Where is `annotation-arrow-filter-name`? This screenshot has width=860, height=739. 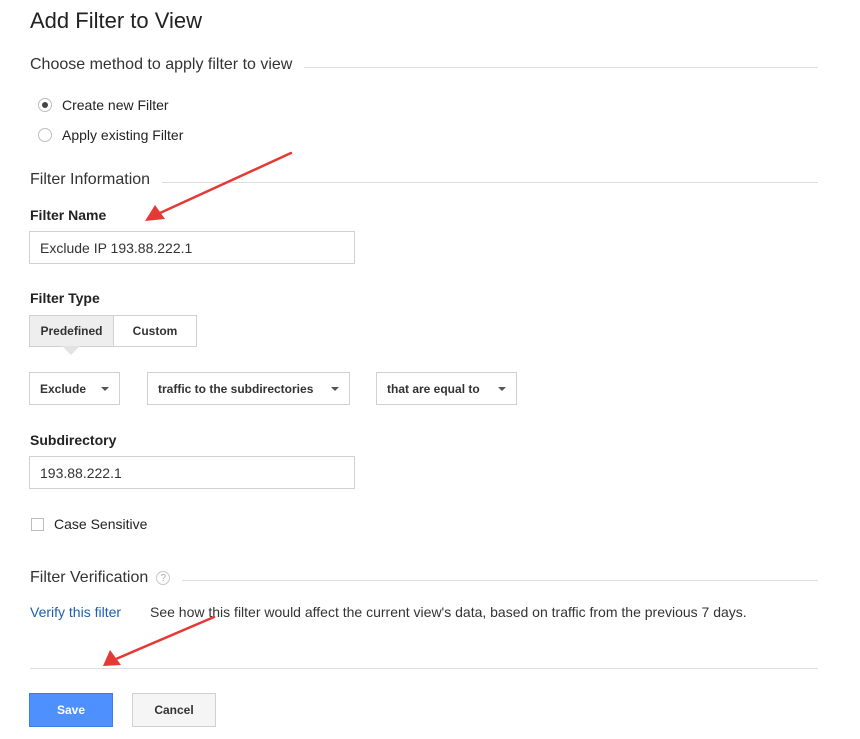 annotation-arrow-filter-name is located at coordinates (219, 186).